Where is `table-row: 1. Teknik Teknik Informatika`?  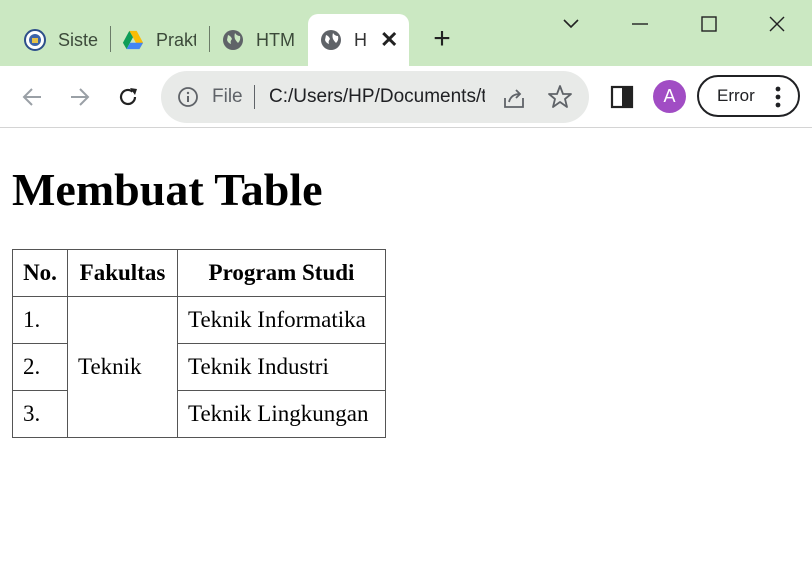
table-row: 1. Teknik Teknik Informatika is located at coordinates (199, 367).